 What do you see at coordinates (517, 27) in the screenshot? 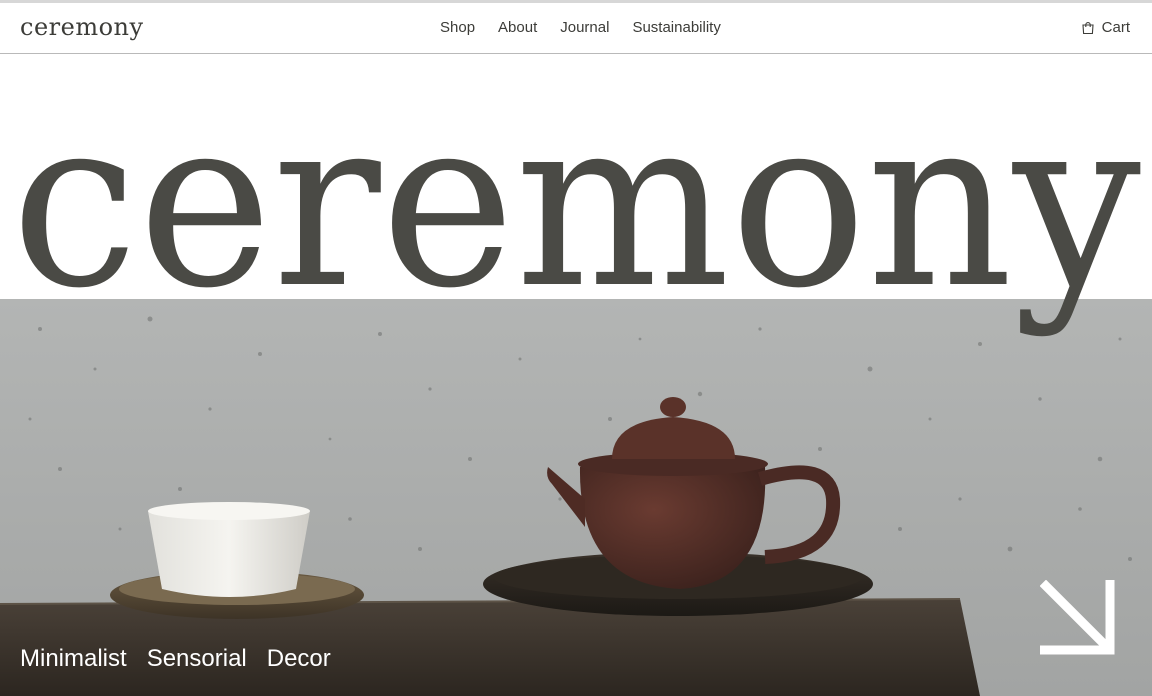
I see `nav-about: About` at bounding box center [517, 27].